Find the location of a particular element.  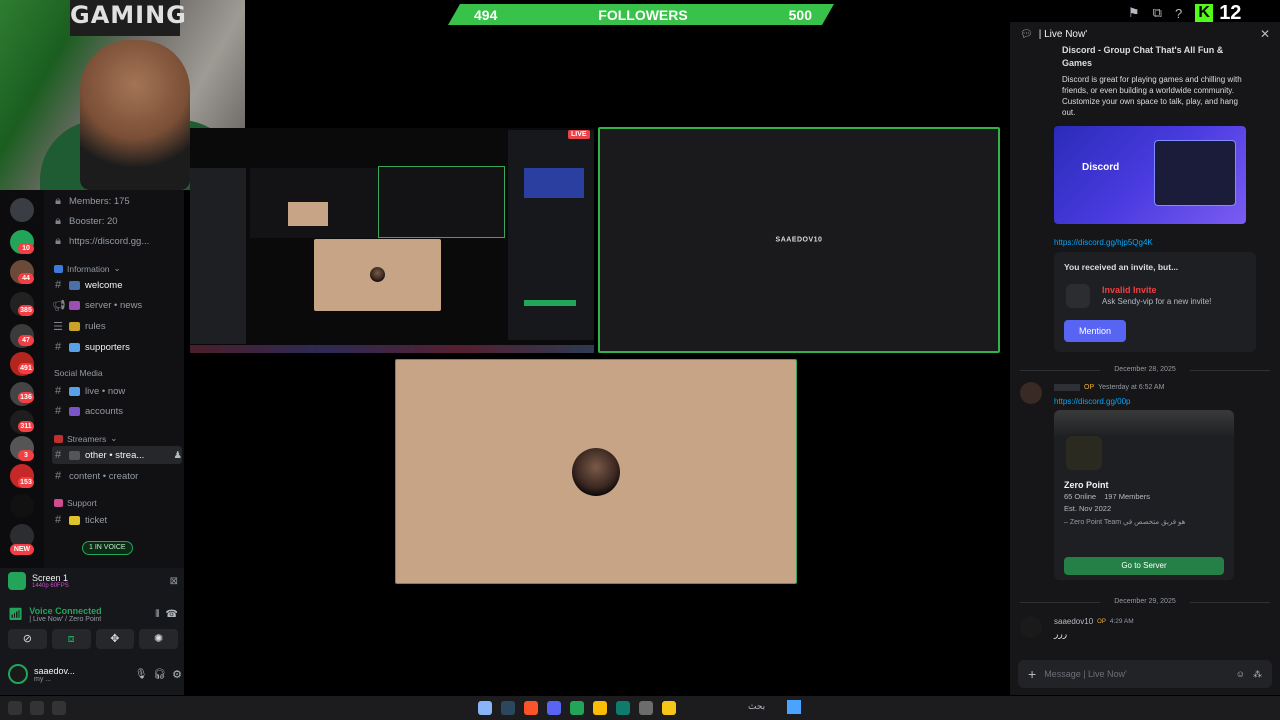

channel-live-now: # live • now is located at coordinates (117, 391).